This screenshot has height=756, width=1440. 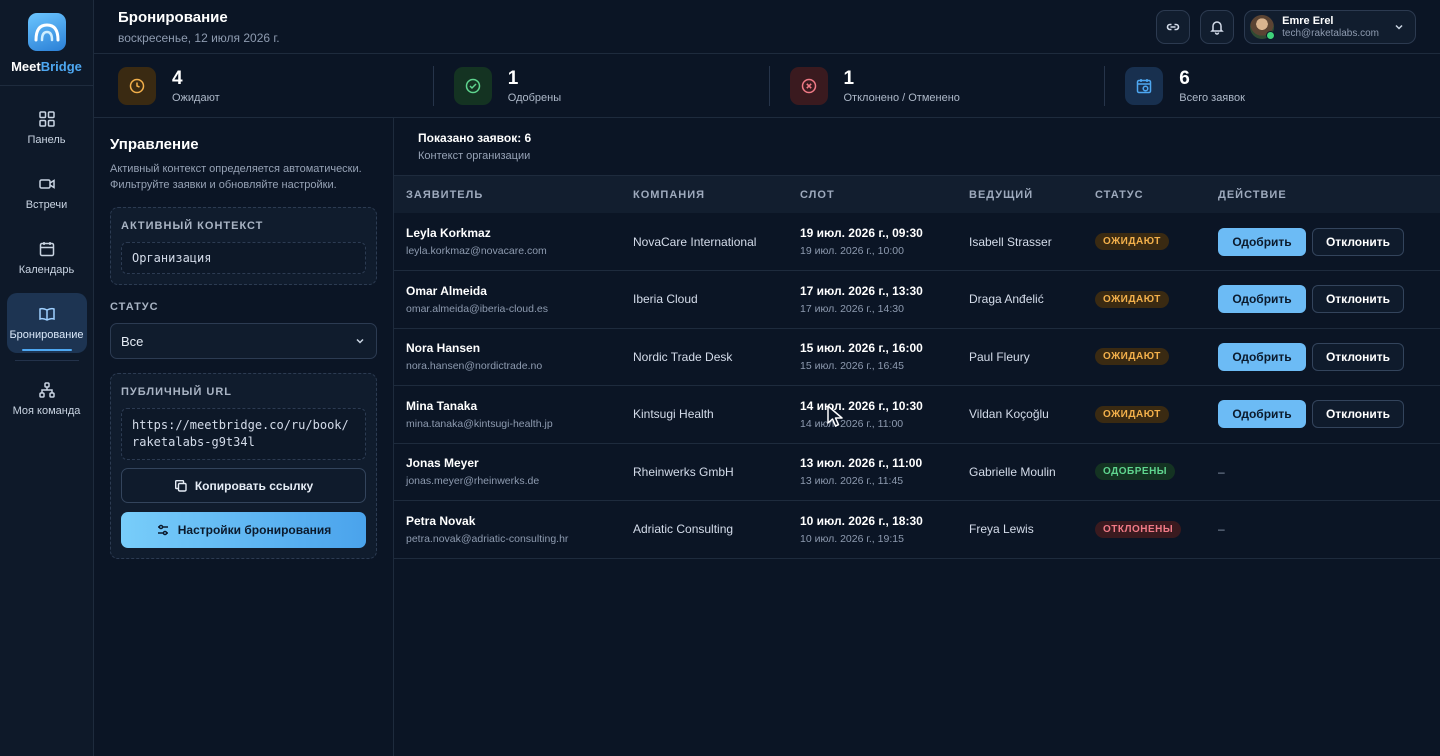 What do you see at coordinates (47, 193) in the screenshot?
I see `sidebar-item-meetings: Встречи` at bounding box center [47, 193].